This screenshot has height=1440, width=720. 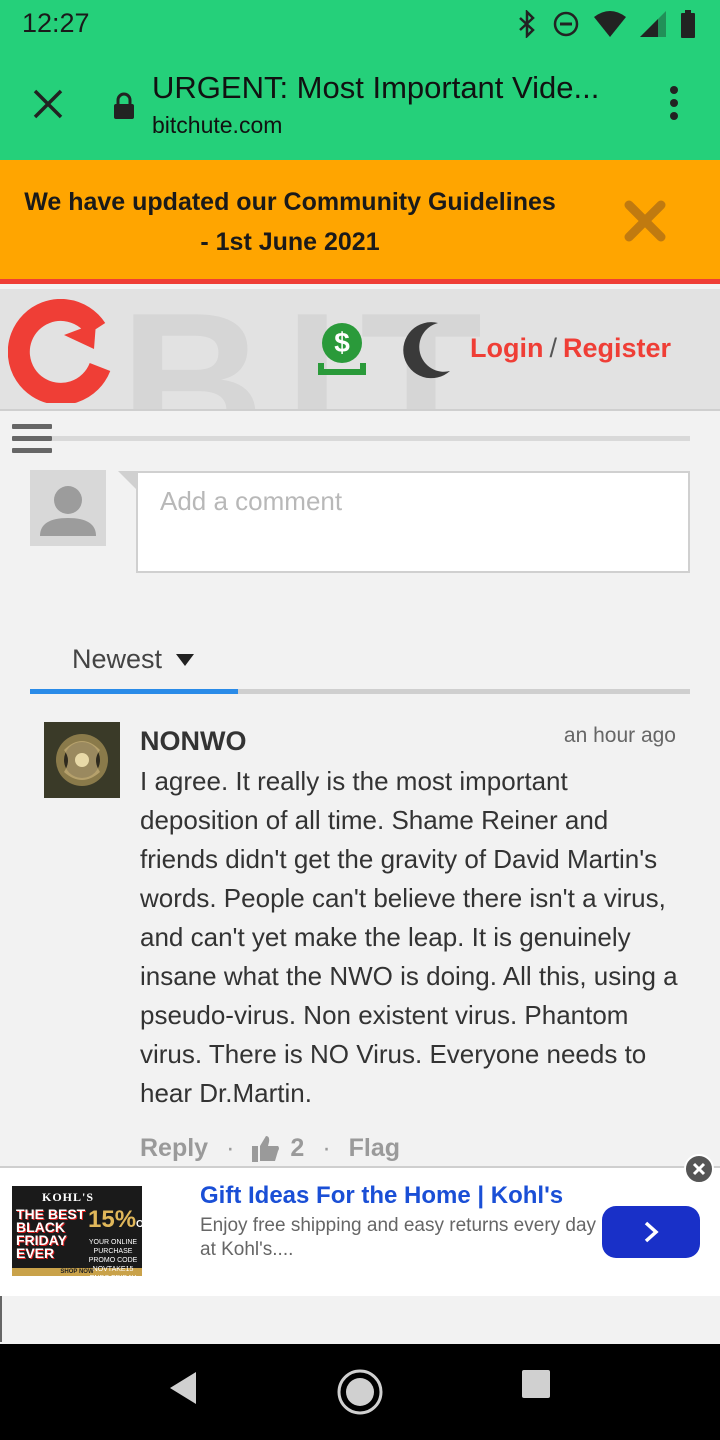 What do you see at coordinates (426, 349) in the screenshot?
I see `moon-icon` at bounding box center [426, 349].